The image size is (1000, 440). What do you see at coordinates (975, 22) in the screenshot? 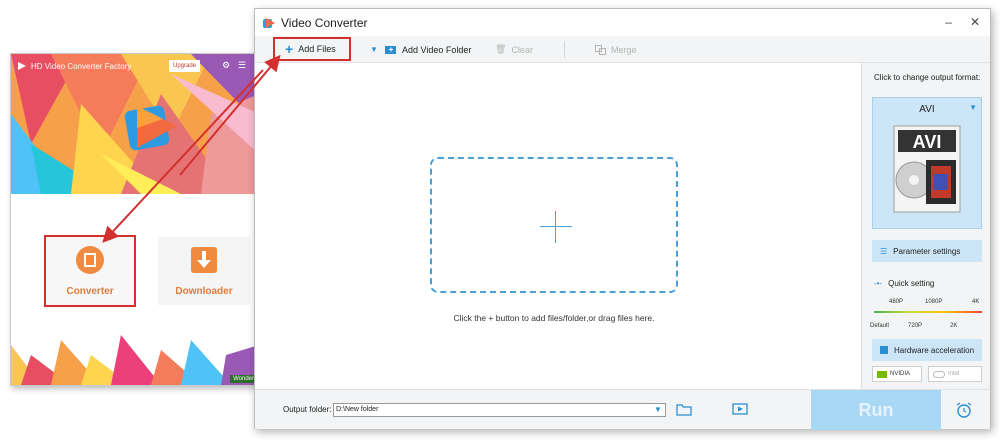
I see `close-icon: ✕` at bounding box center [975, 22].